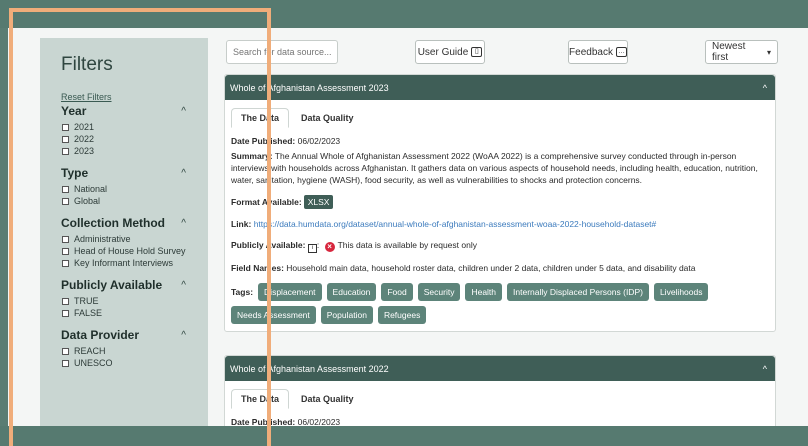 This screenshot has height=446, width=808. I want to click on dataset-title: Whole of Afghanistan Assessment 2022, so click(309, 368).